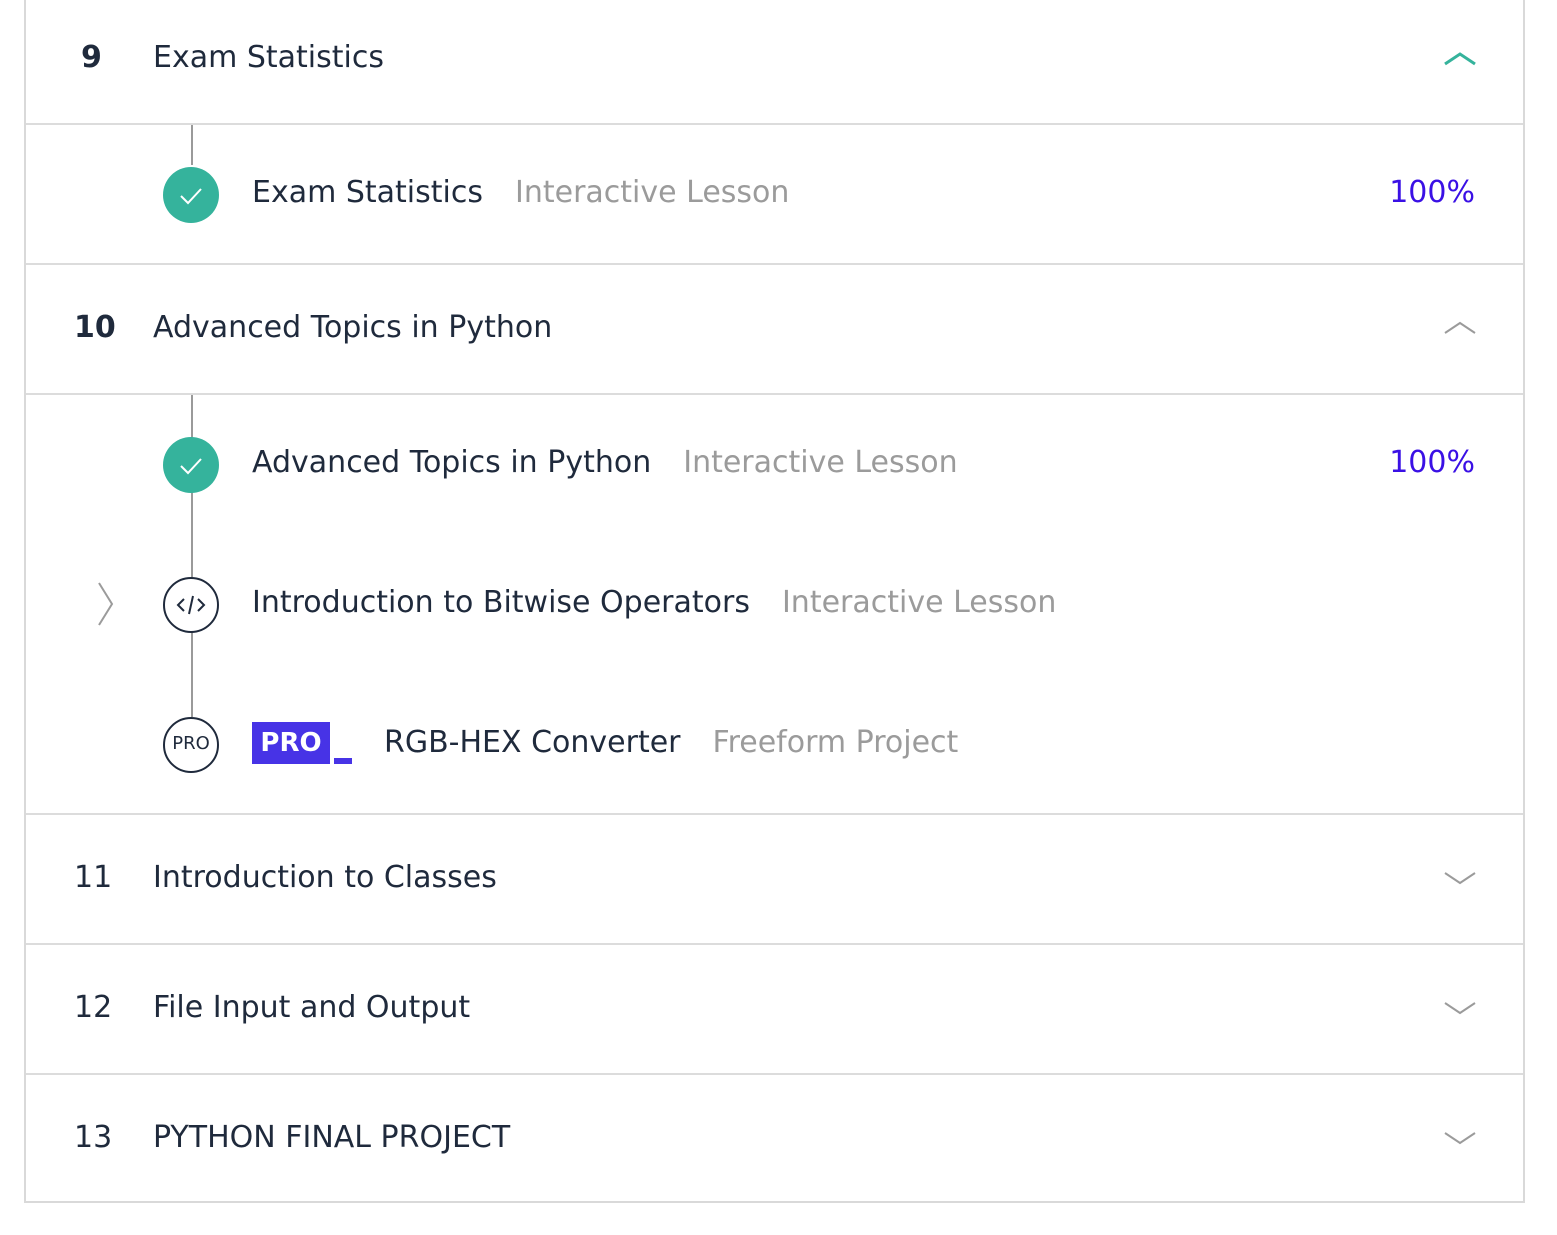 The width and height of the screenshot is (1557, 1235). Describe the element at coordinates (835, 742) in the screenshot. I see `lesson-type: Freeform Project` at that location.